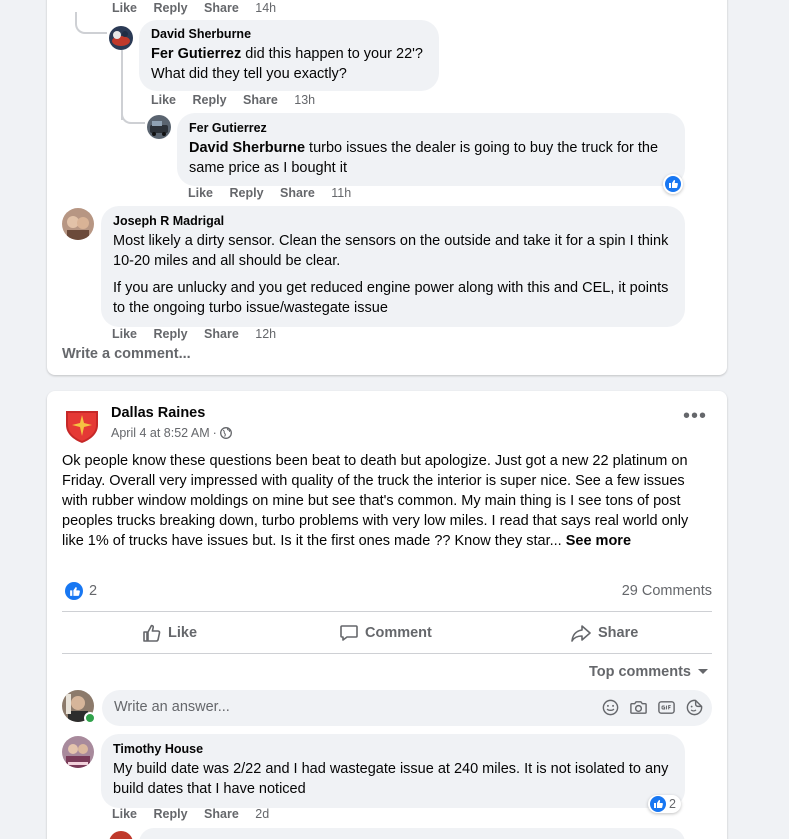  What do you see at coordinates (341, 193) in the screenshot?
I see `comment-timestamp: 11h` at bounding box center [341, 193].